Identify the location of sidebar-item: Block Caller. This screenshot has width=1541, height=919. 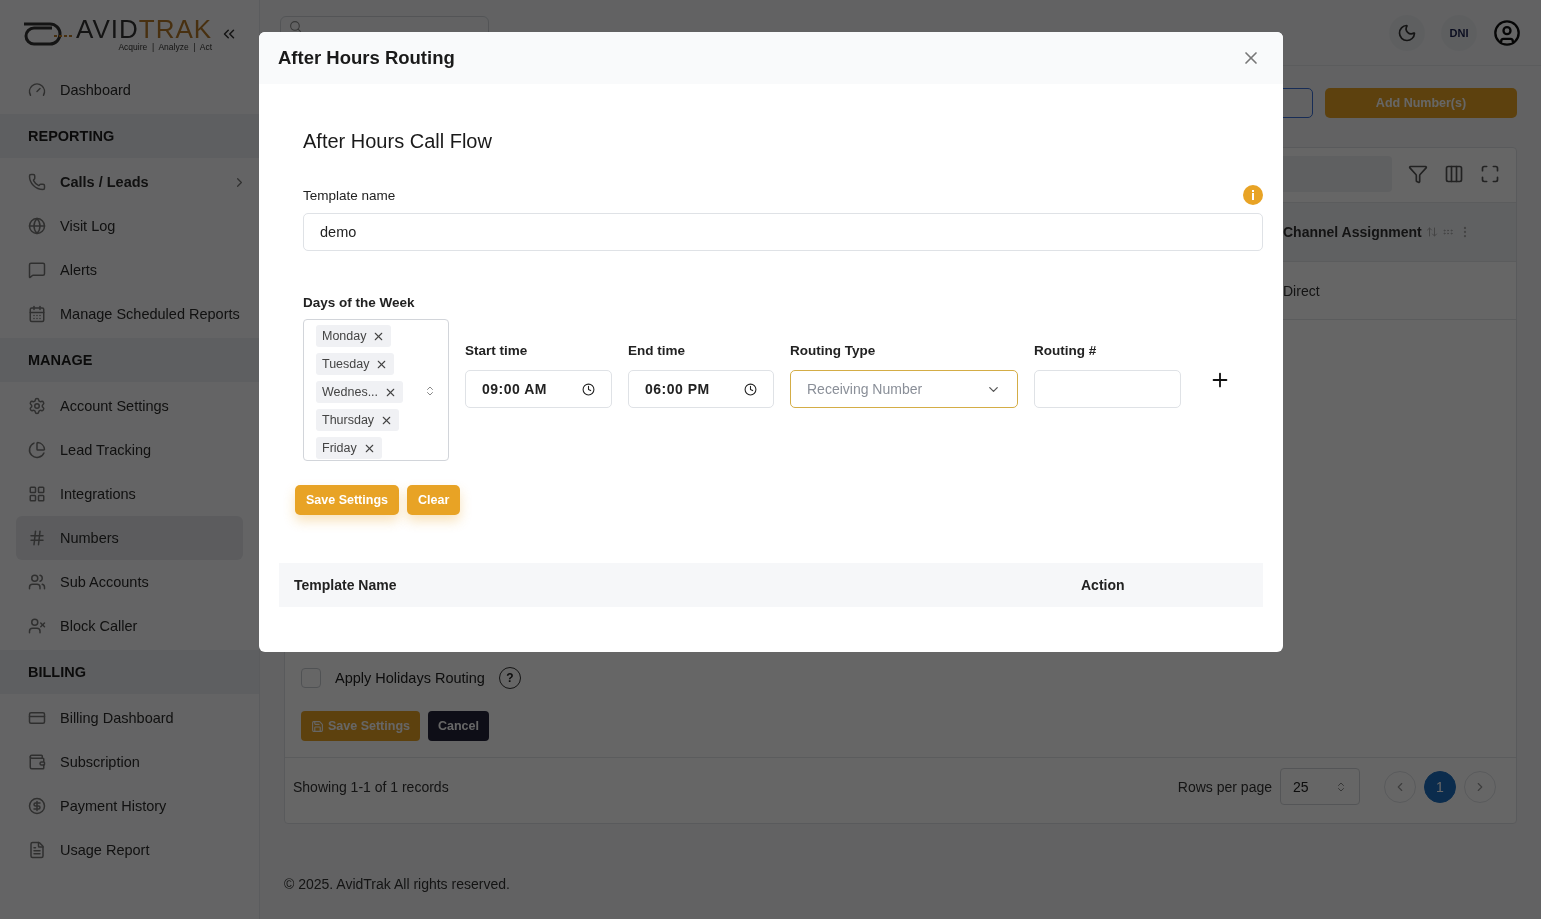
(129, 626).